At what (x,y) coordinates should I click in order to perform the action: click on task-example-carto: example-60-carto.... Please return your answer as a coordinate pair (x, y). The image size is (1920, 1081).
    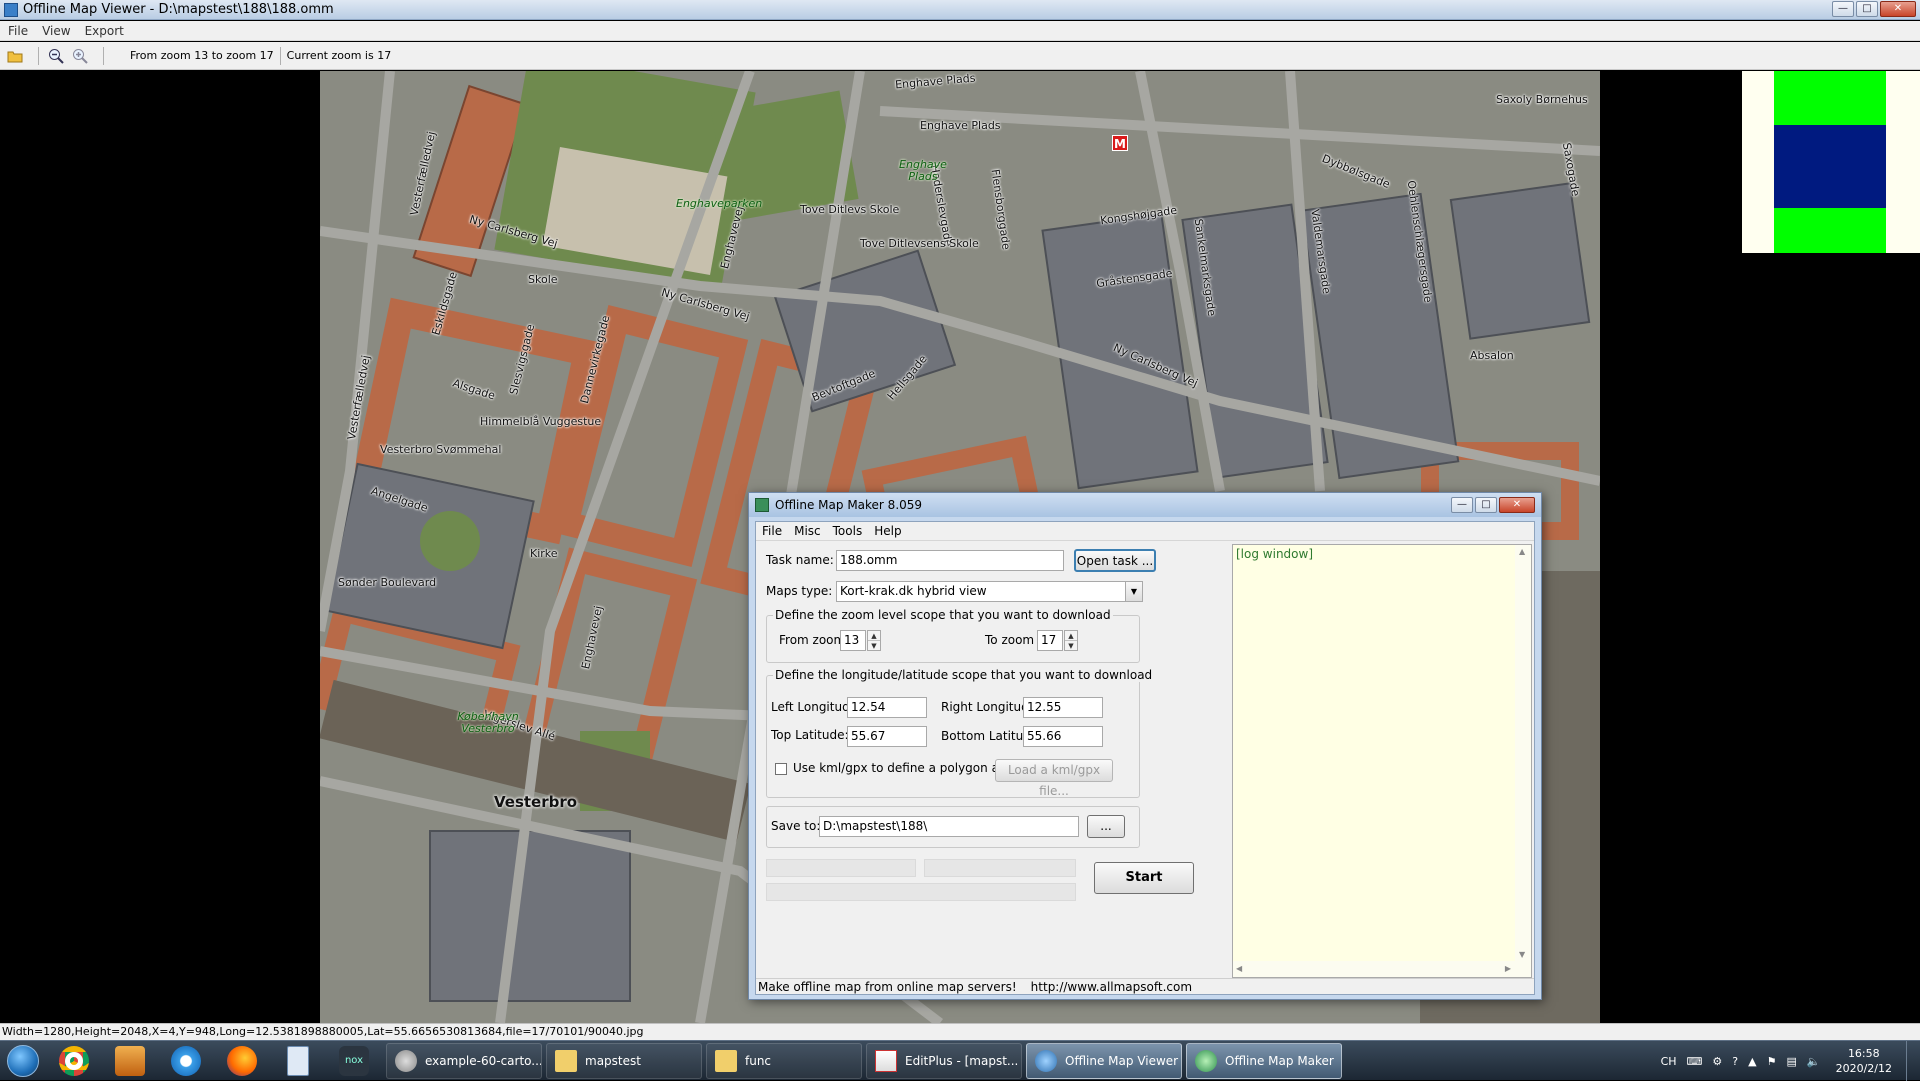
    Looking at the image, I should click on (464, 1060).